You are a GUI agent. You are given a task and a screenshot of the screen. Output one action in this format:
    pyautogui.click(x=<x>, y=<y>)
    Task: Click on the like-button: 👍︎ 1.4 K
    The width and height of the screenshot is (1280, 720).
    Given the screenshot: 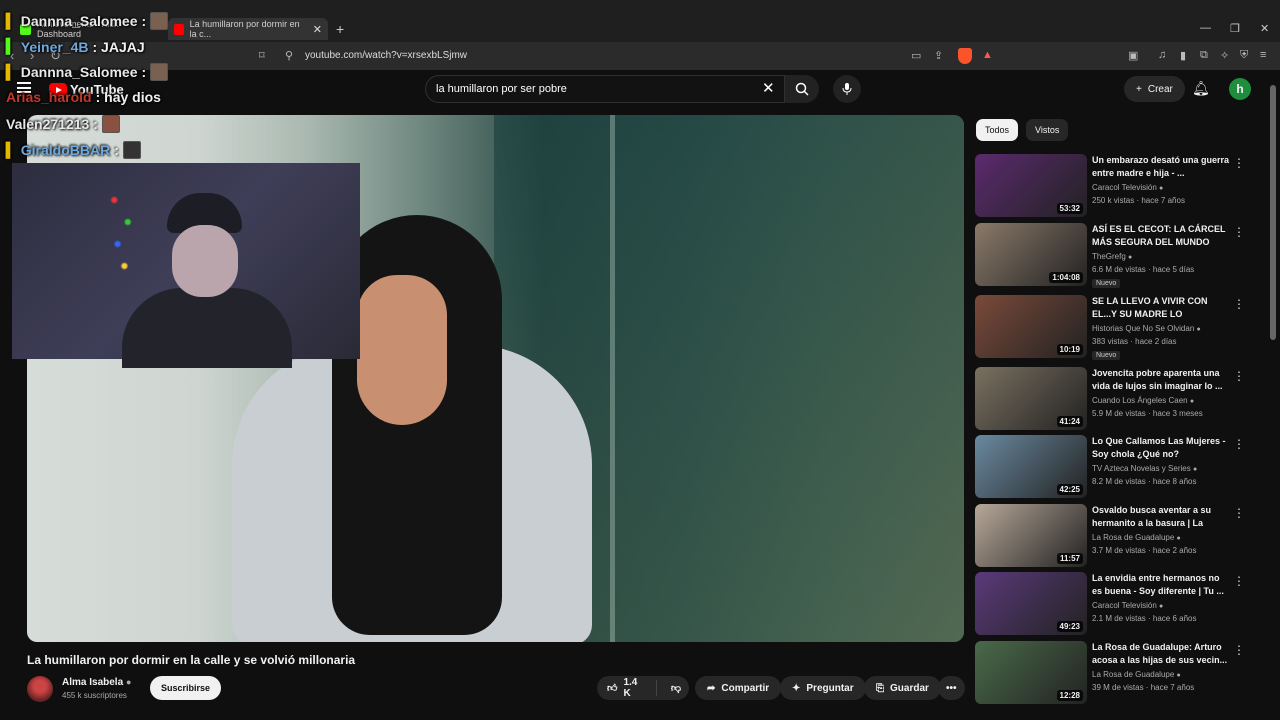 What is the action you would take?
    pyautogui.click(x=627, y=688)
    